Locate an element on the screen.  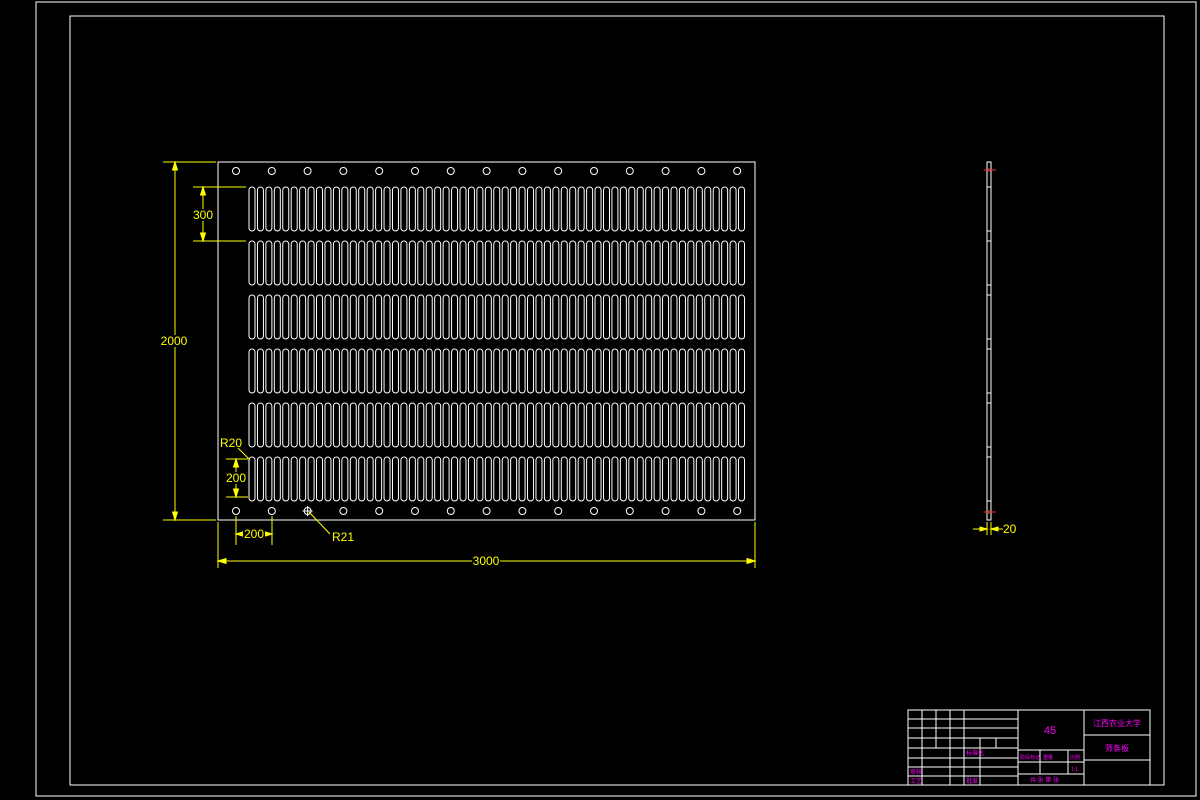
scale-label: 比例 is located at coordinates (1075, 757).